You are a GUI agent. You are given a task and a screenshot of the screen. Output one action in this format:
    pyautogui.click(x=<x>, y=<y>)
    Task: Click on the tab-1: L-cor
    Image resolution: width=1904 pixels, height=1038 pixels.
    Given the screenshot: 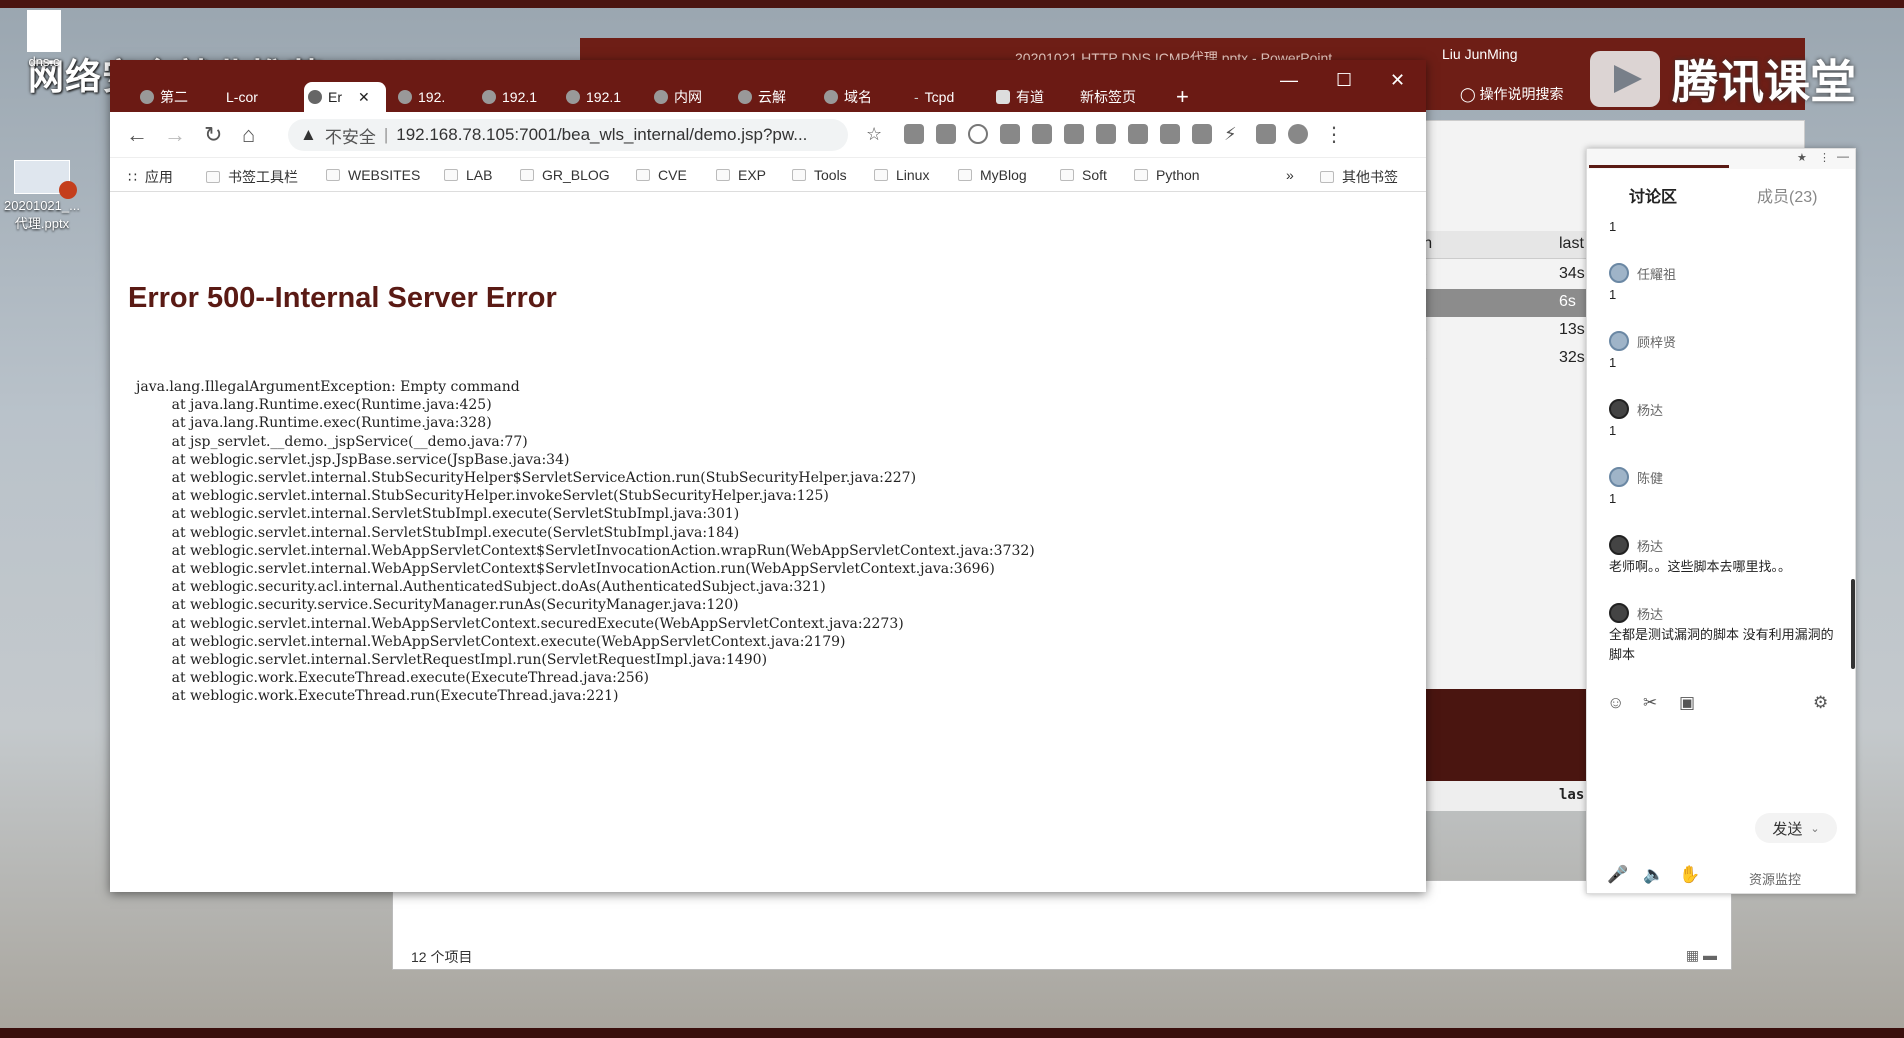 What is the action you would take?
    pyautogui.click(x=262, y=97)
    